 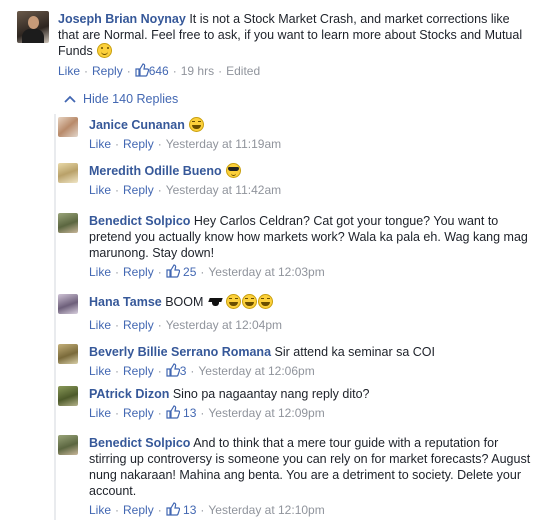 What do you see at coordinates (122, 19) in the screenshot?
I see `comment-author-link: Joseph Brian Noynay` at bounding box center [122, 19].